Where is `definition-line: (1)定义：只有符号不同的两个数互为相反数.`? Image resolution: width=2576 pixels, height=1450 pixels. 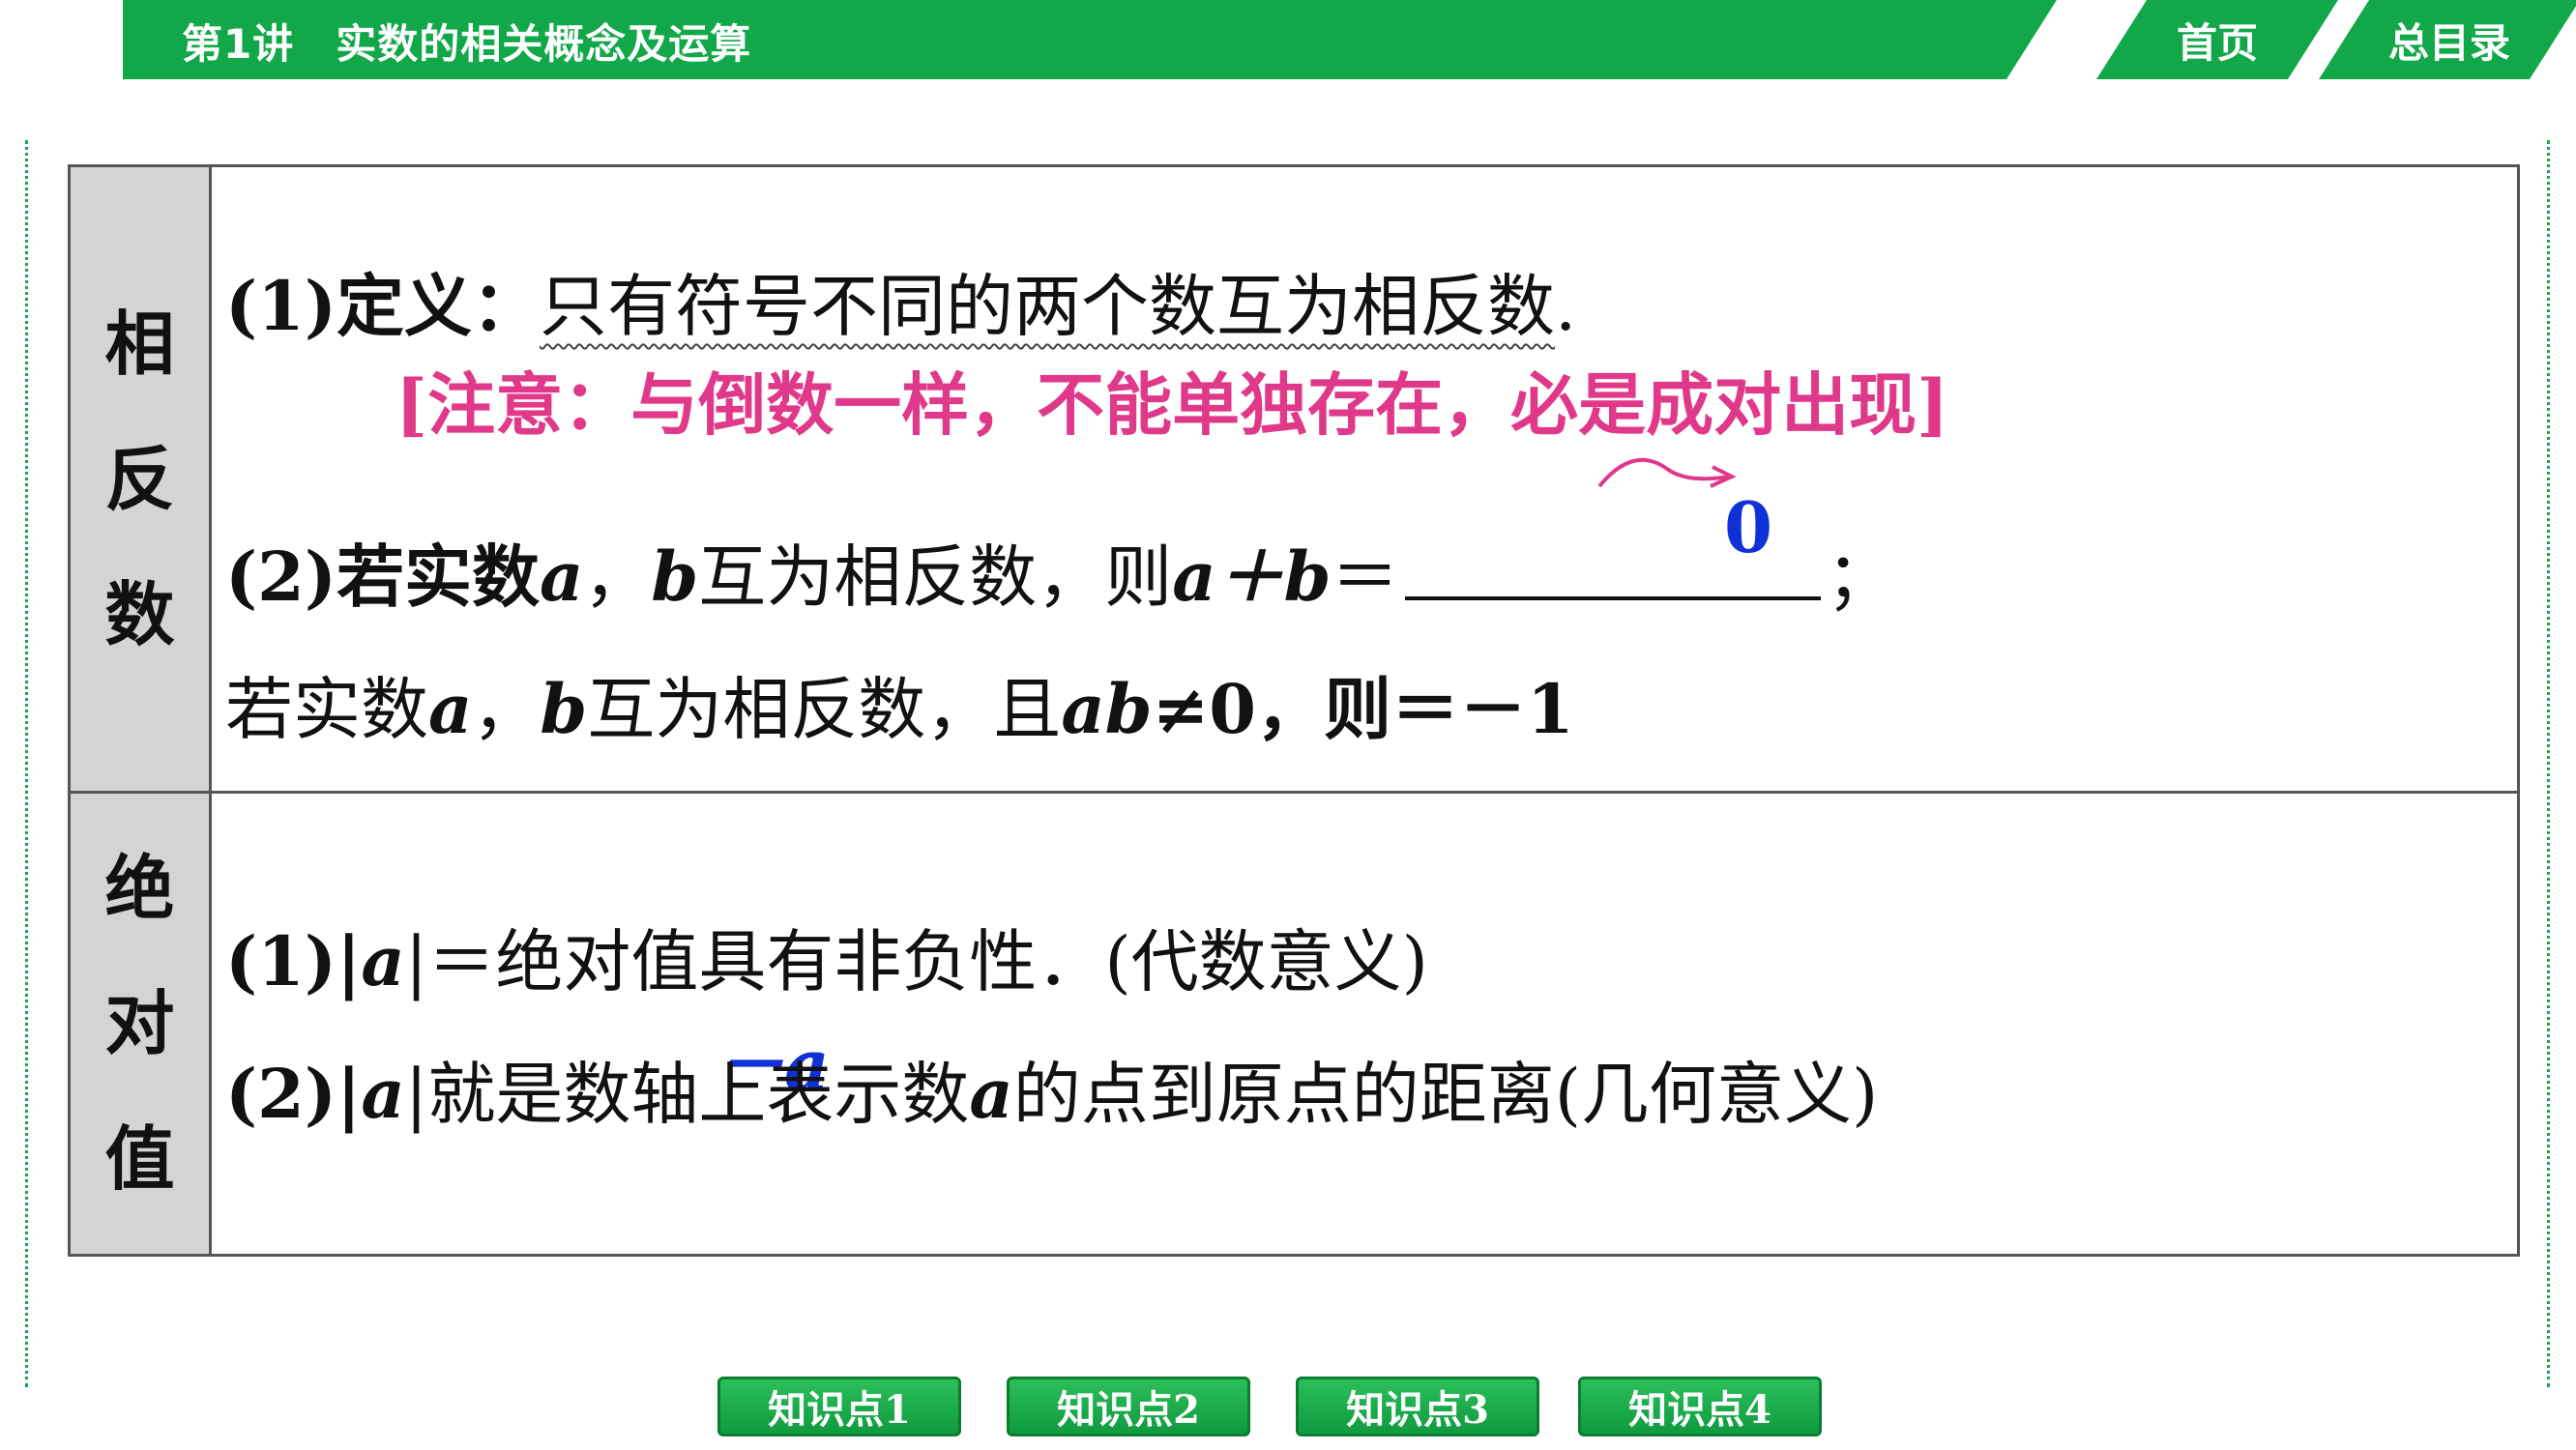
definition-line: (1)定义：只有符号不同的两个数互为相反数. is located at coordinates (900, 301).